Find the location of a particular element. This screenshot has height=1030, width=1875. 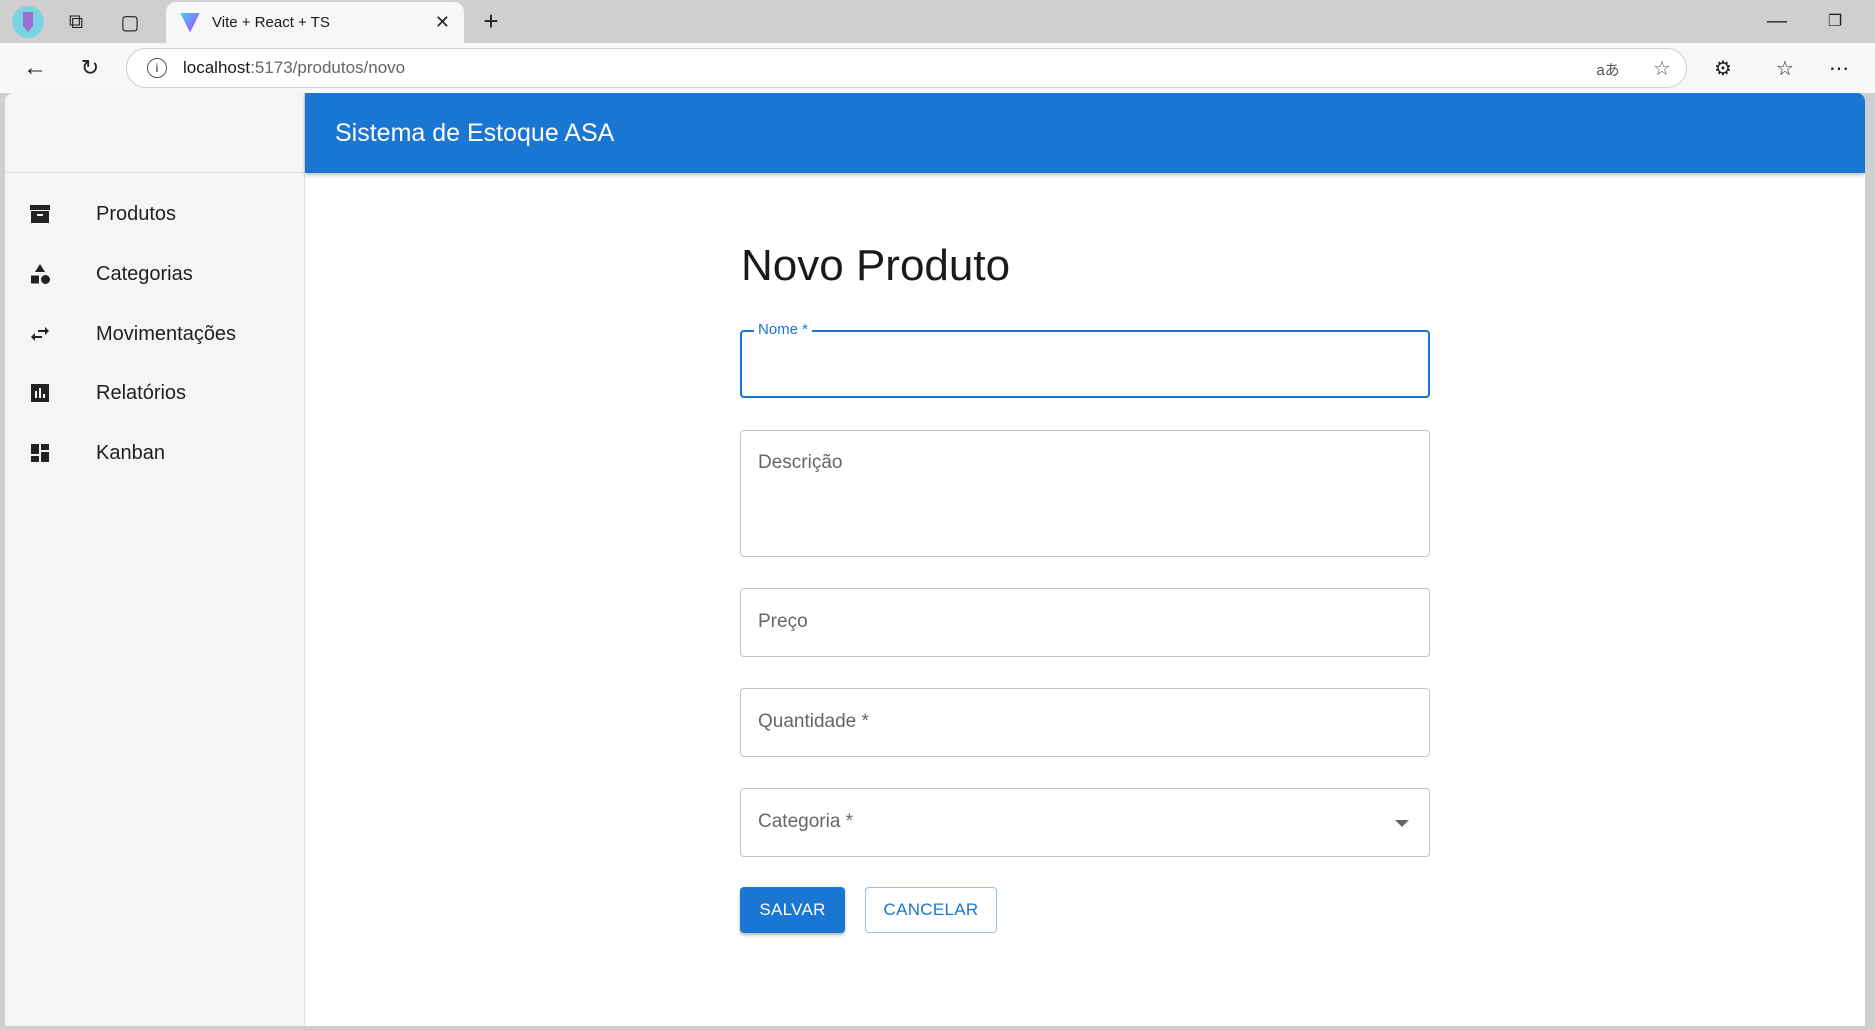

bookmark-star-icon: ☆ is located at coordinates (1662, 68).